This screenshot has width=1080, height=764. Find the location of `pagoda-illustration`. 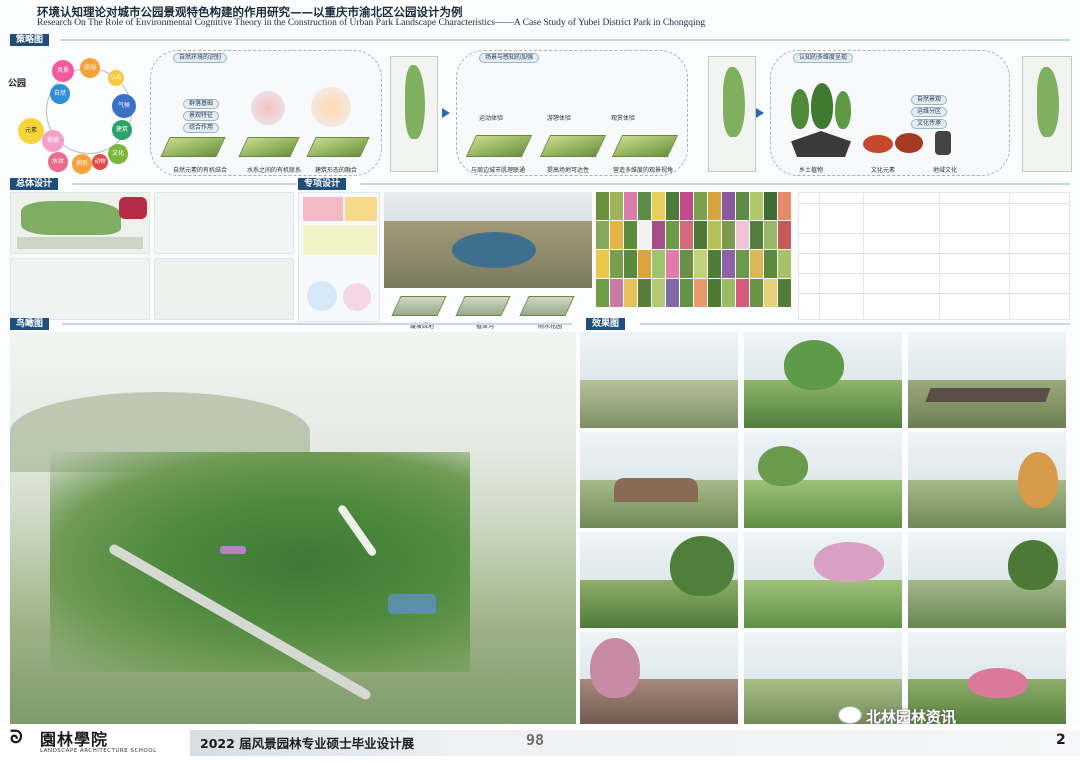

pagoda-illustration is located at coordinates (821, 144).